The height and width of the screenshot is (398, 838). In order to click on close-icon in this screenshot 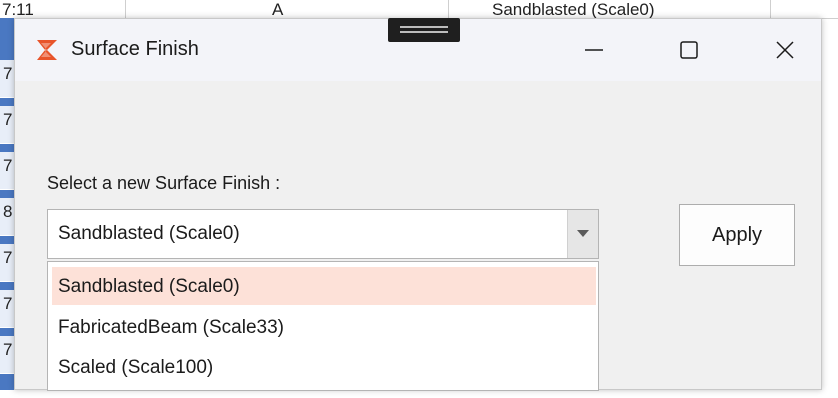, I will do `click(785, 50)`.